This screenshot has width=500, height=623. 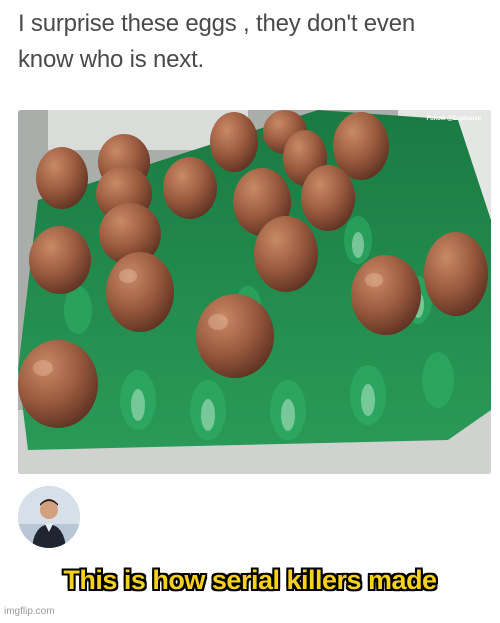 What do you see at coordinates (111, 59) in the screenshot?
I see `post-text-line-2: know who is next.` at bounding box center [111, 59].